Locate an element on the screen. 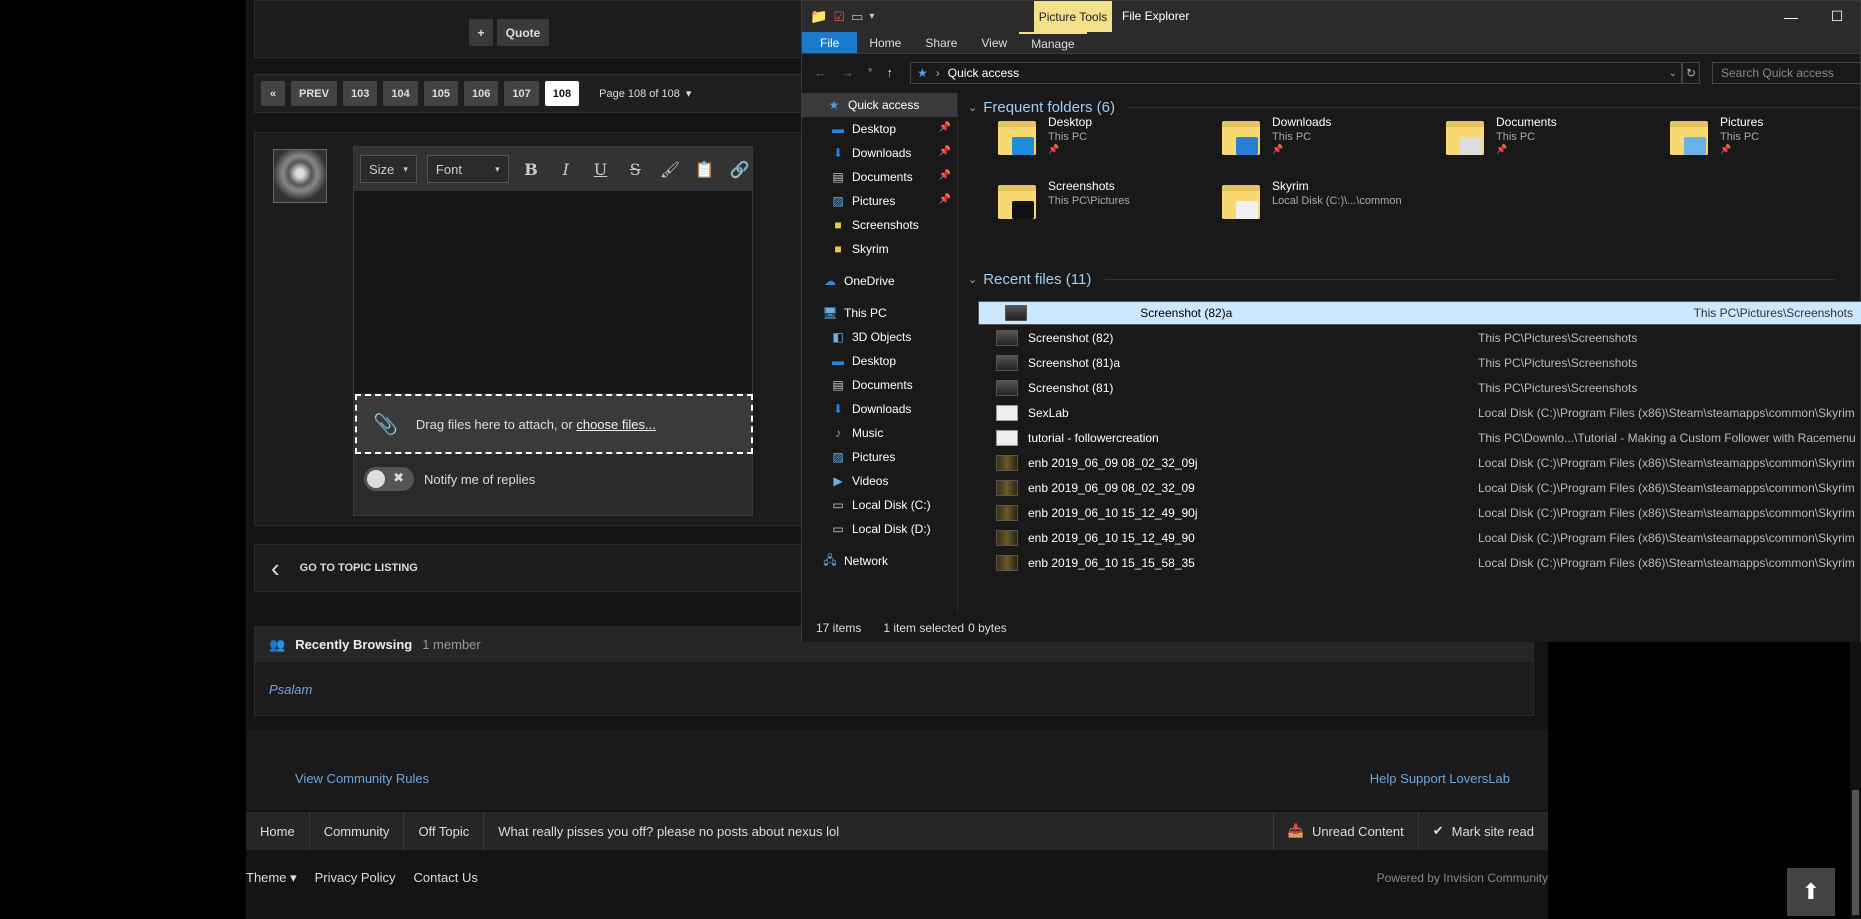 This screenshot has width=1861, height=919. nav-music: ♪ Music is located at coordinates (879, 433).